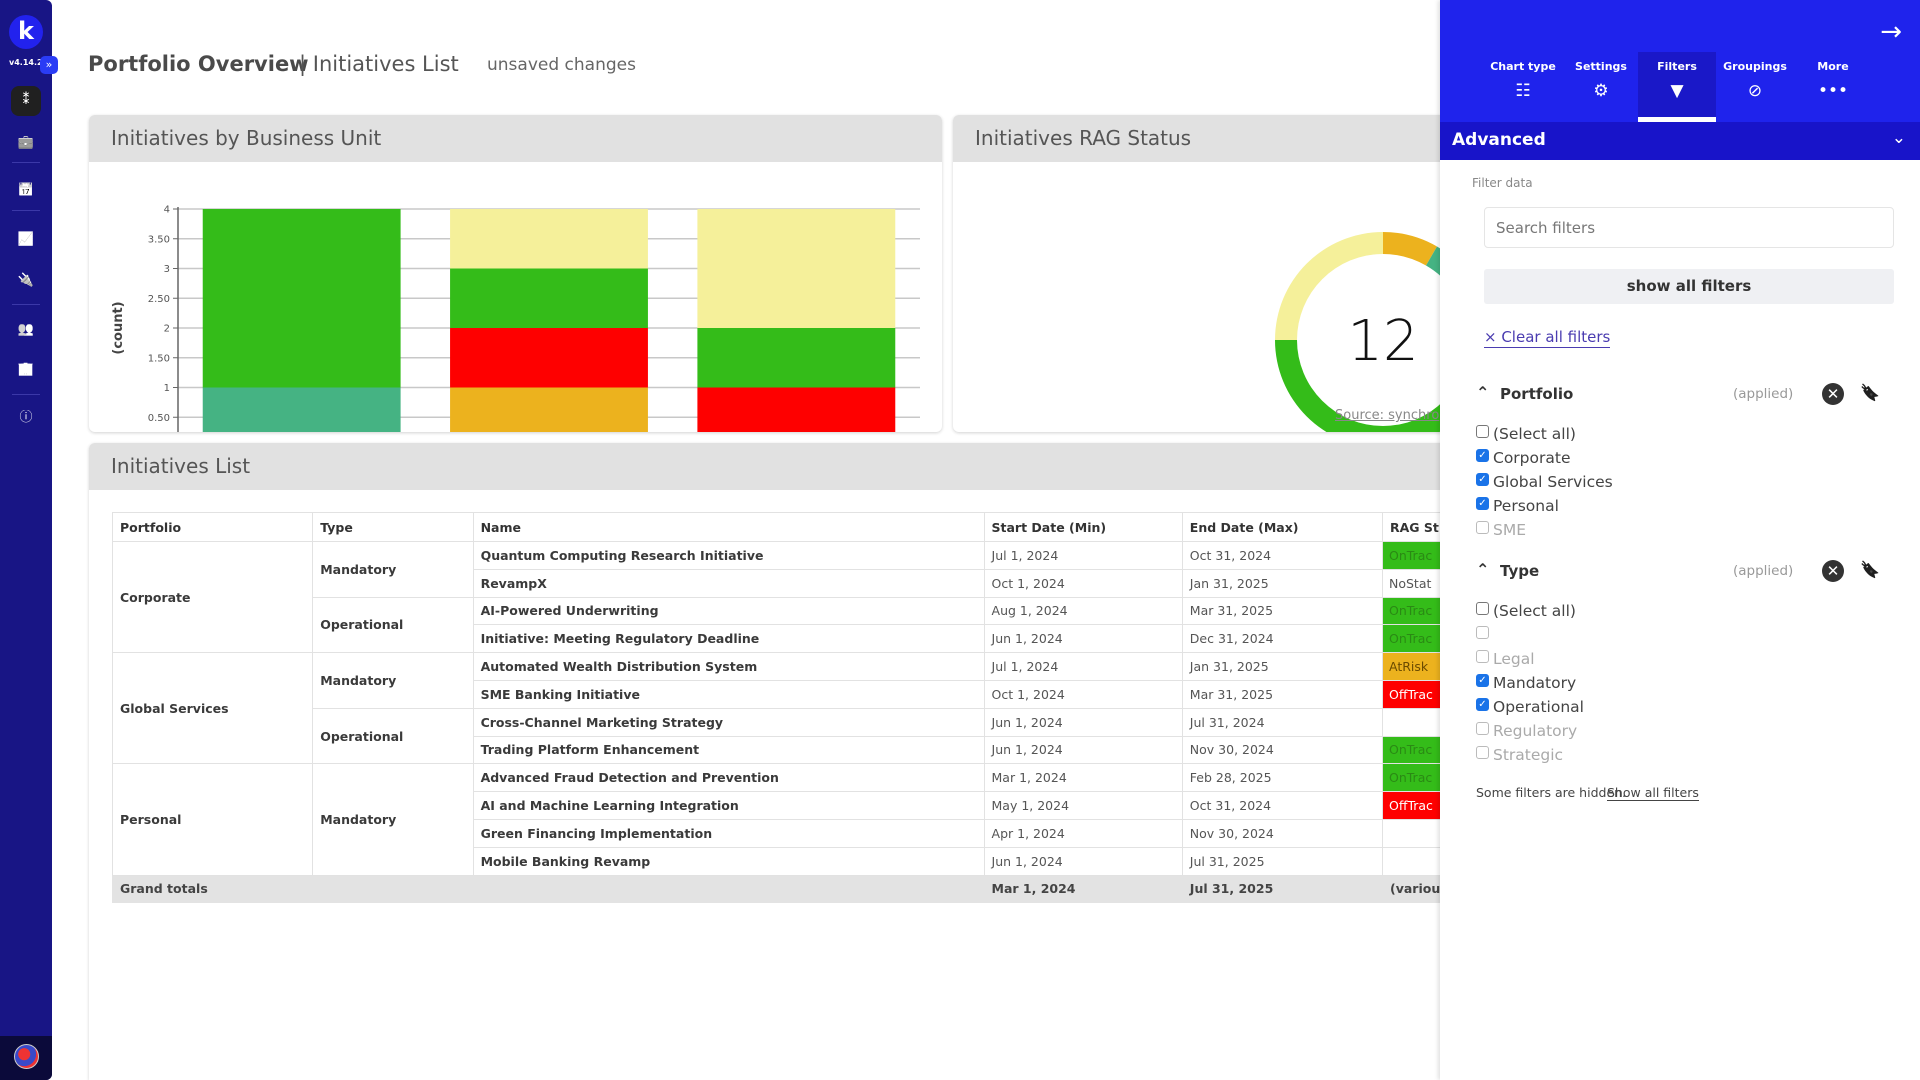 Image resolution: width=1920 pixels, height=1080 pixels. Describe the element at coordinates (515, 138) in the screenshot. I see `panel-title: Initiatives by Business Unit` at that location.